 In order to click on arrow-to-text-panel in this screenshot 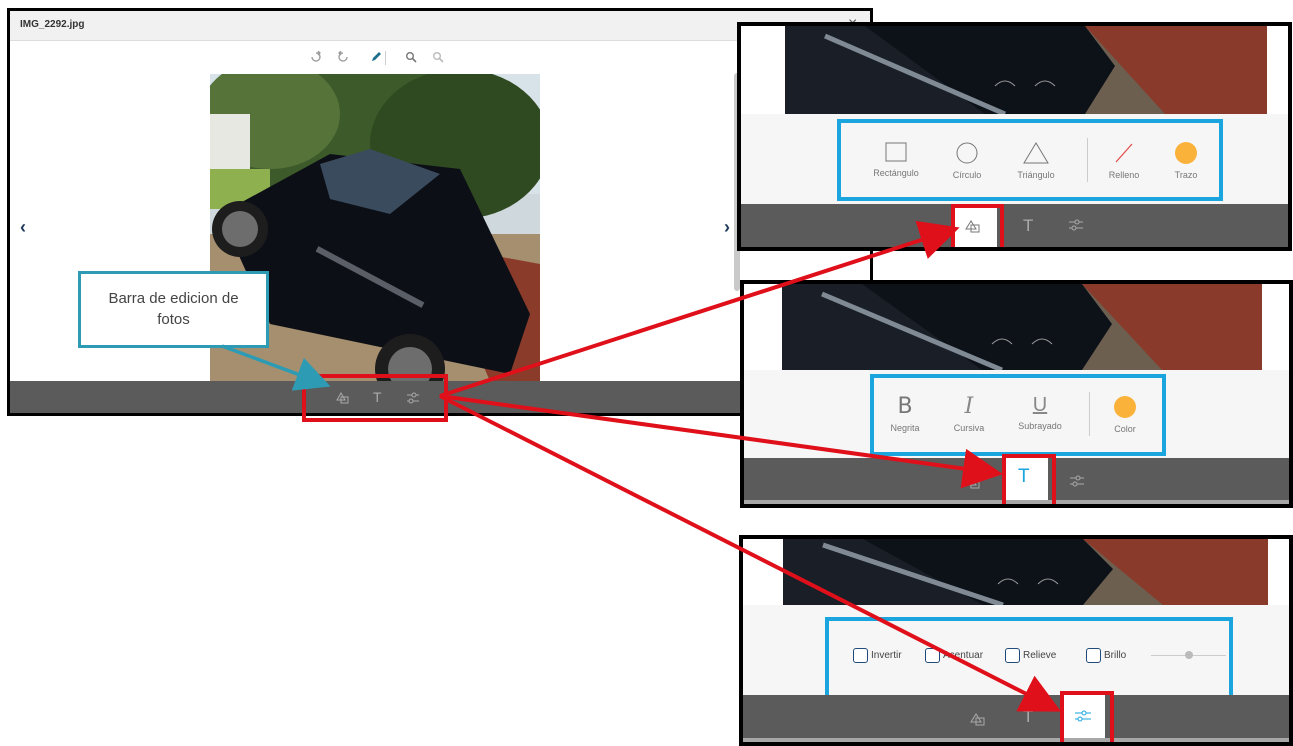, I will do `click(721, 441)`.